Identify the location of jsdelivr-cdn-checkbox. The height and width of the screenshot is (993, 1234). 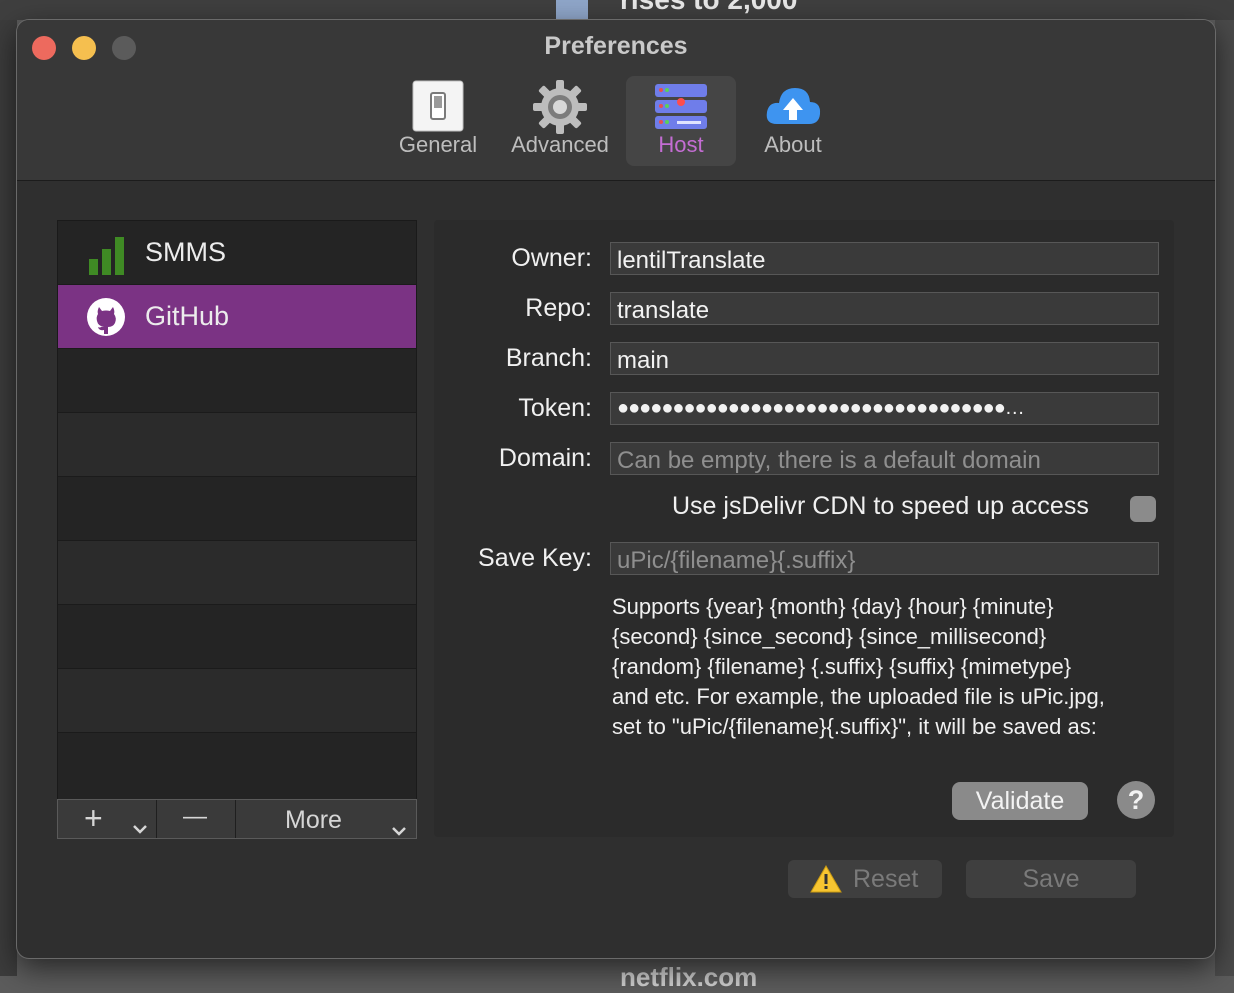
(1143, 509).